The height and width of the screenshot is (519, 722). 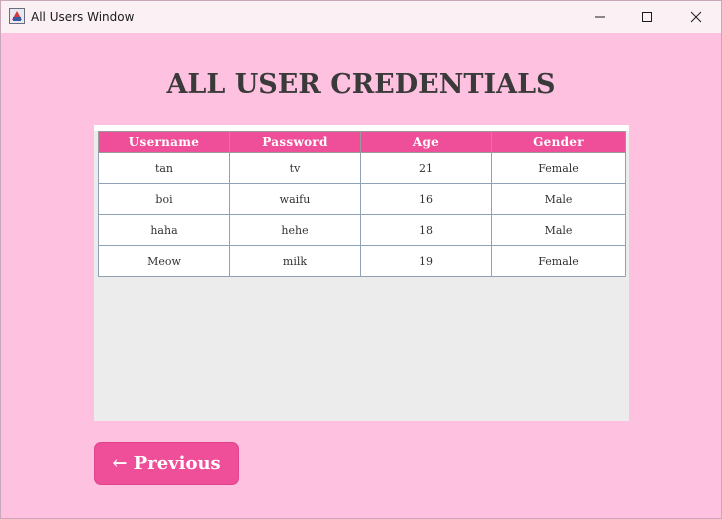 What do you see at coordinates (164, 142) in the screenshot?
I see `column-header-username: Username` at bounding box center [164, 142].